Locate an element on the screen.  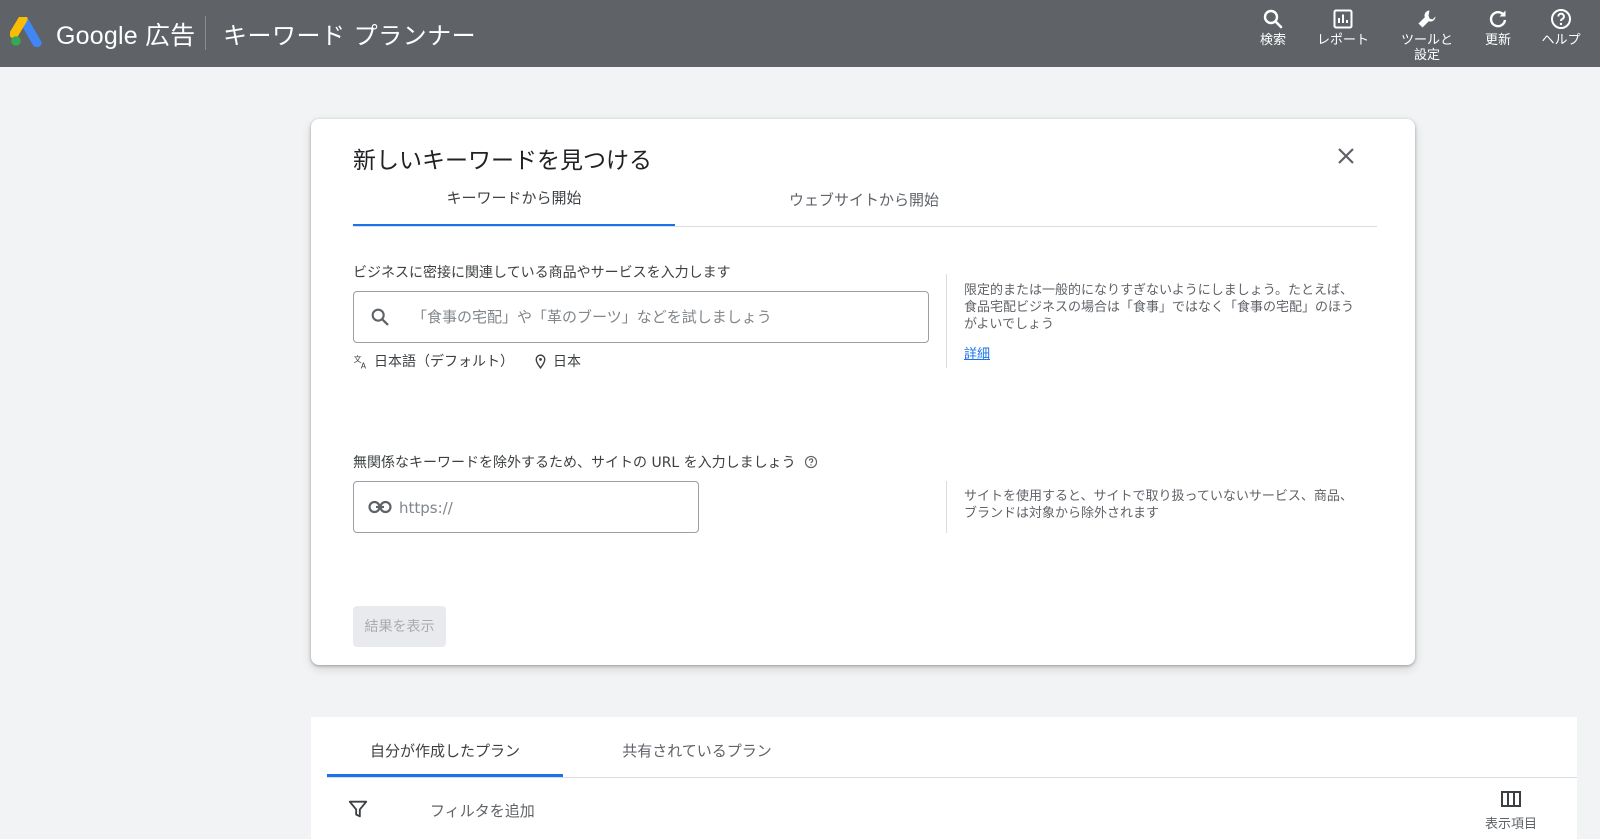
language-setting: 文A 日本語（デフォルト） is located at coordinates (433, 361).